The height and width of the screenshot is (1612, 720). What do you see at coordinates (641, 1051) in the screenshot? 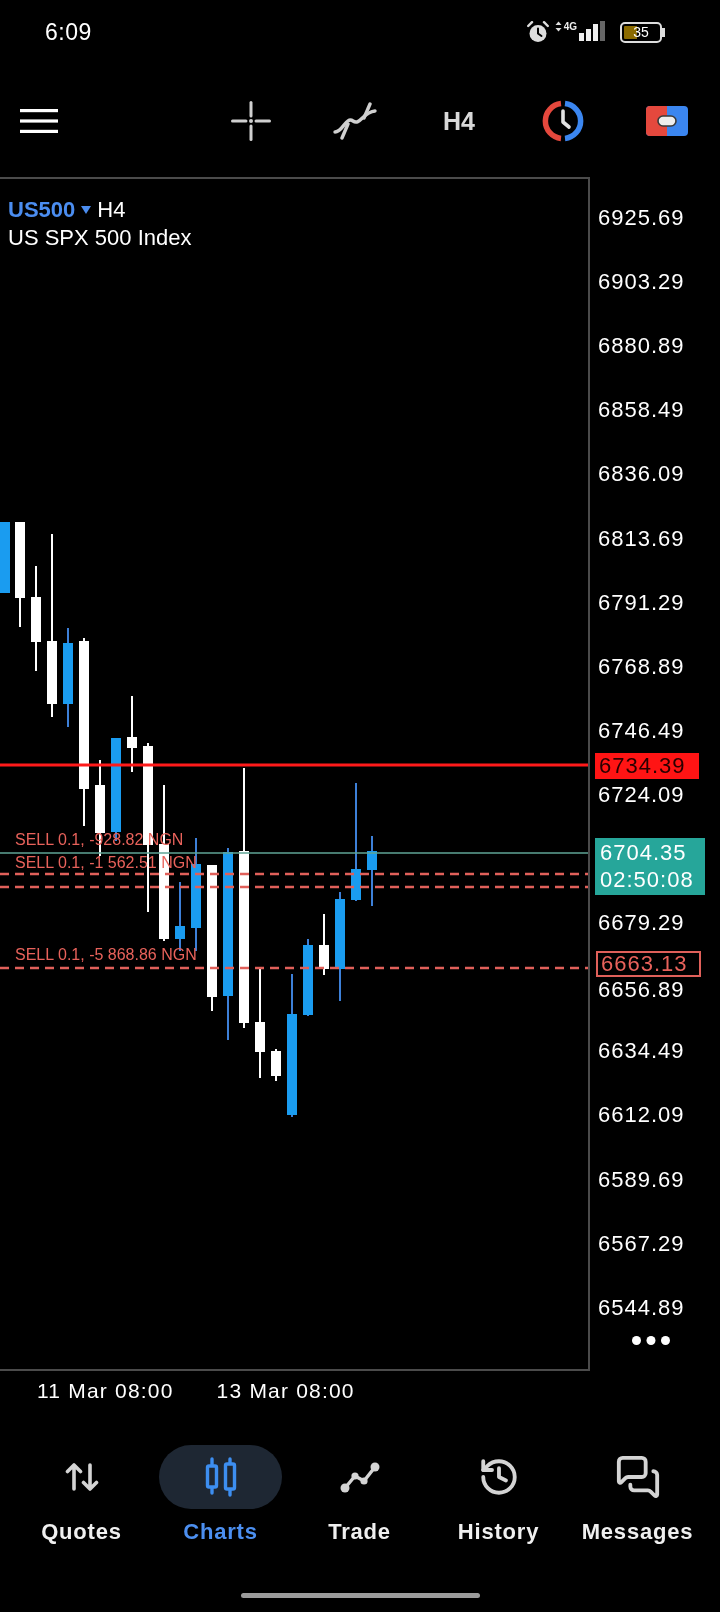
I see `price-scale-label: 6634.49` at bounding box center [641, 1051].